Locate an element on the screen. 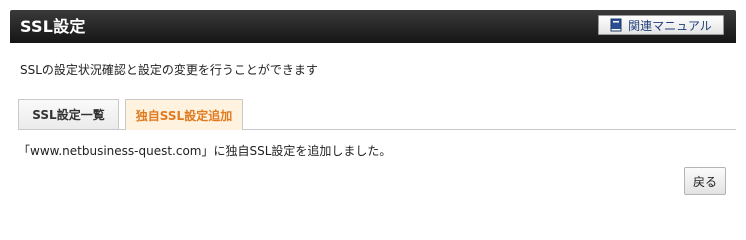 The image size is (746, 240). related-manual-button: 関連マニュアル is located at coordinates (661, 25).